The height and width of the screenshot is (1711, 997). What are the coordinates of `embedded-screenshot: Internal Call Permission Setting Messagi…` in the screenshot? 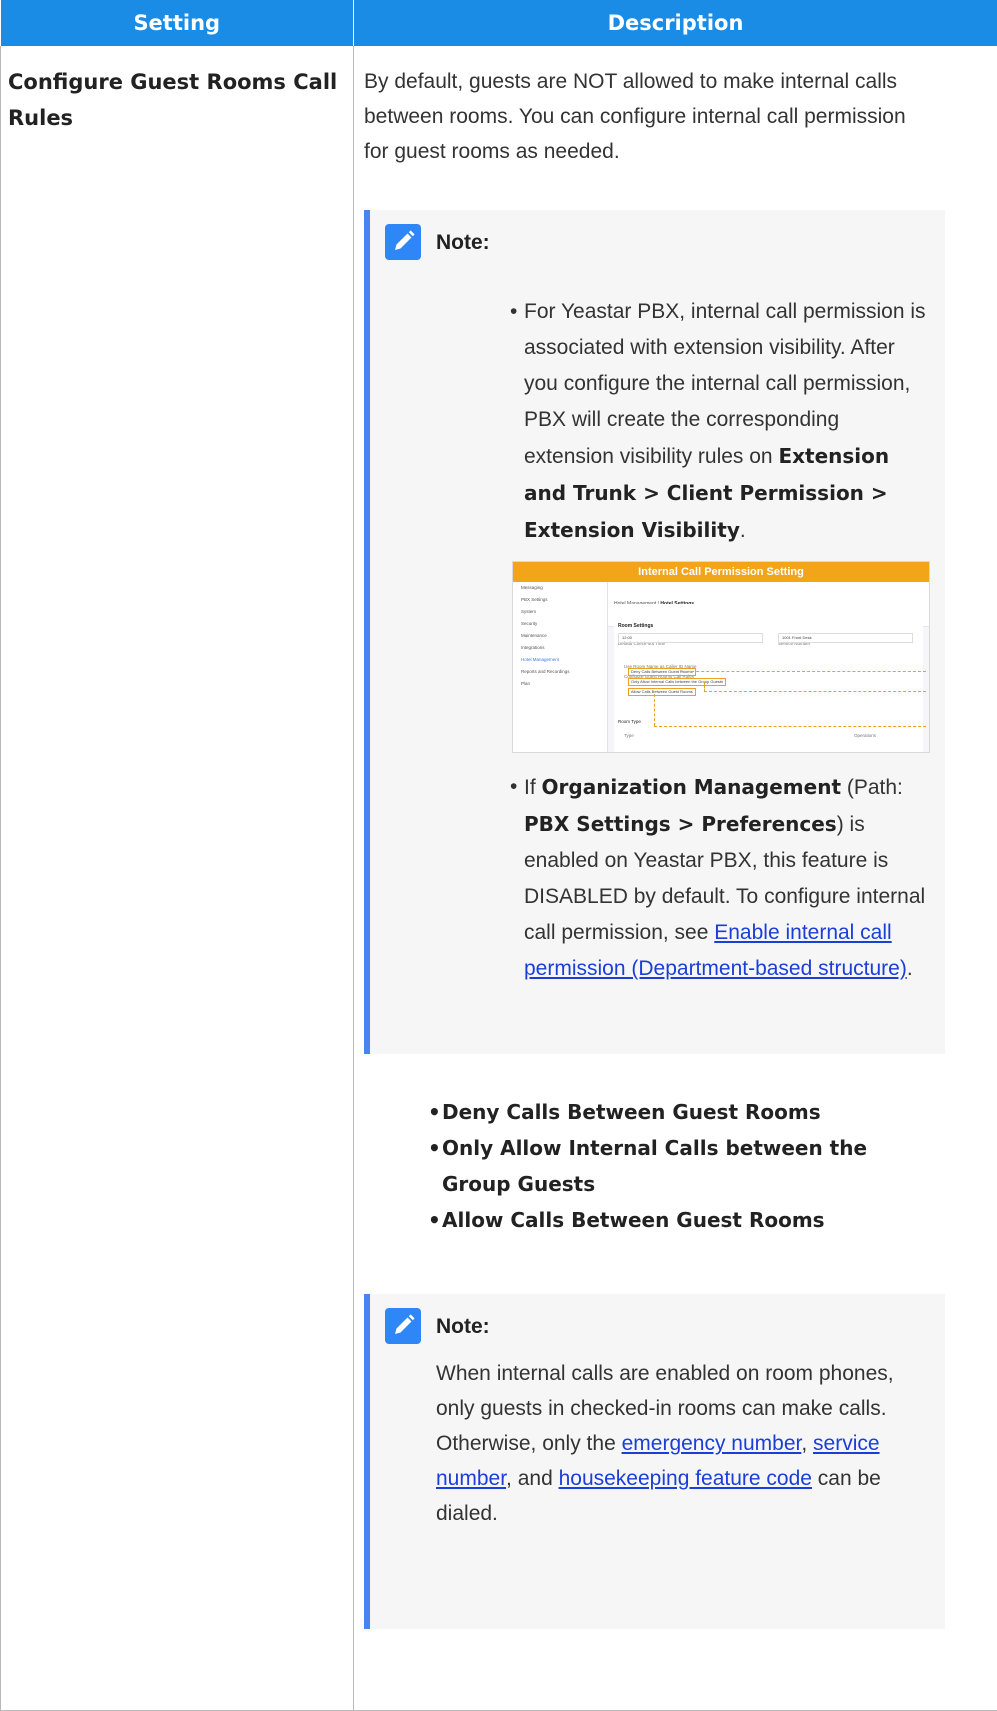 It's located at (721, 657).